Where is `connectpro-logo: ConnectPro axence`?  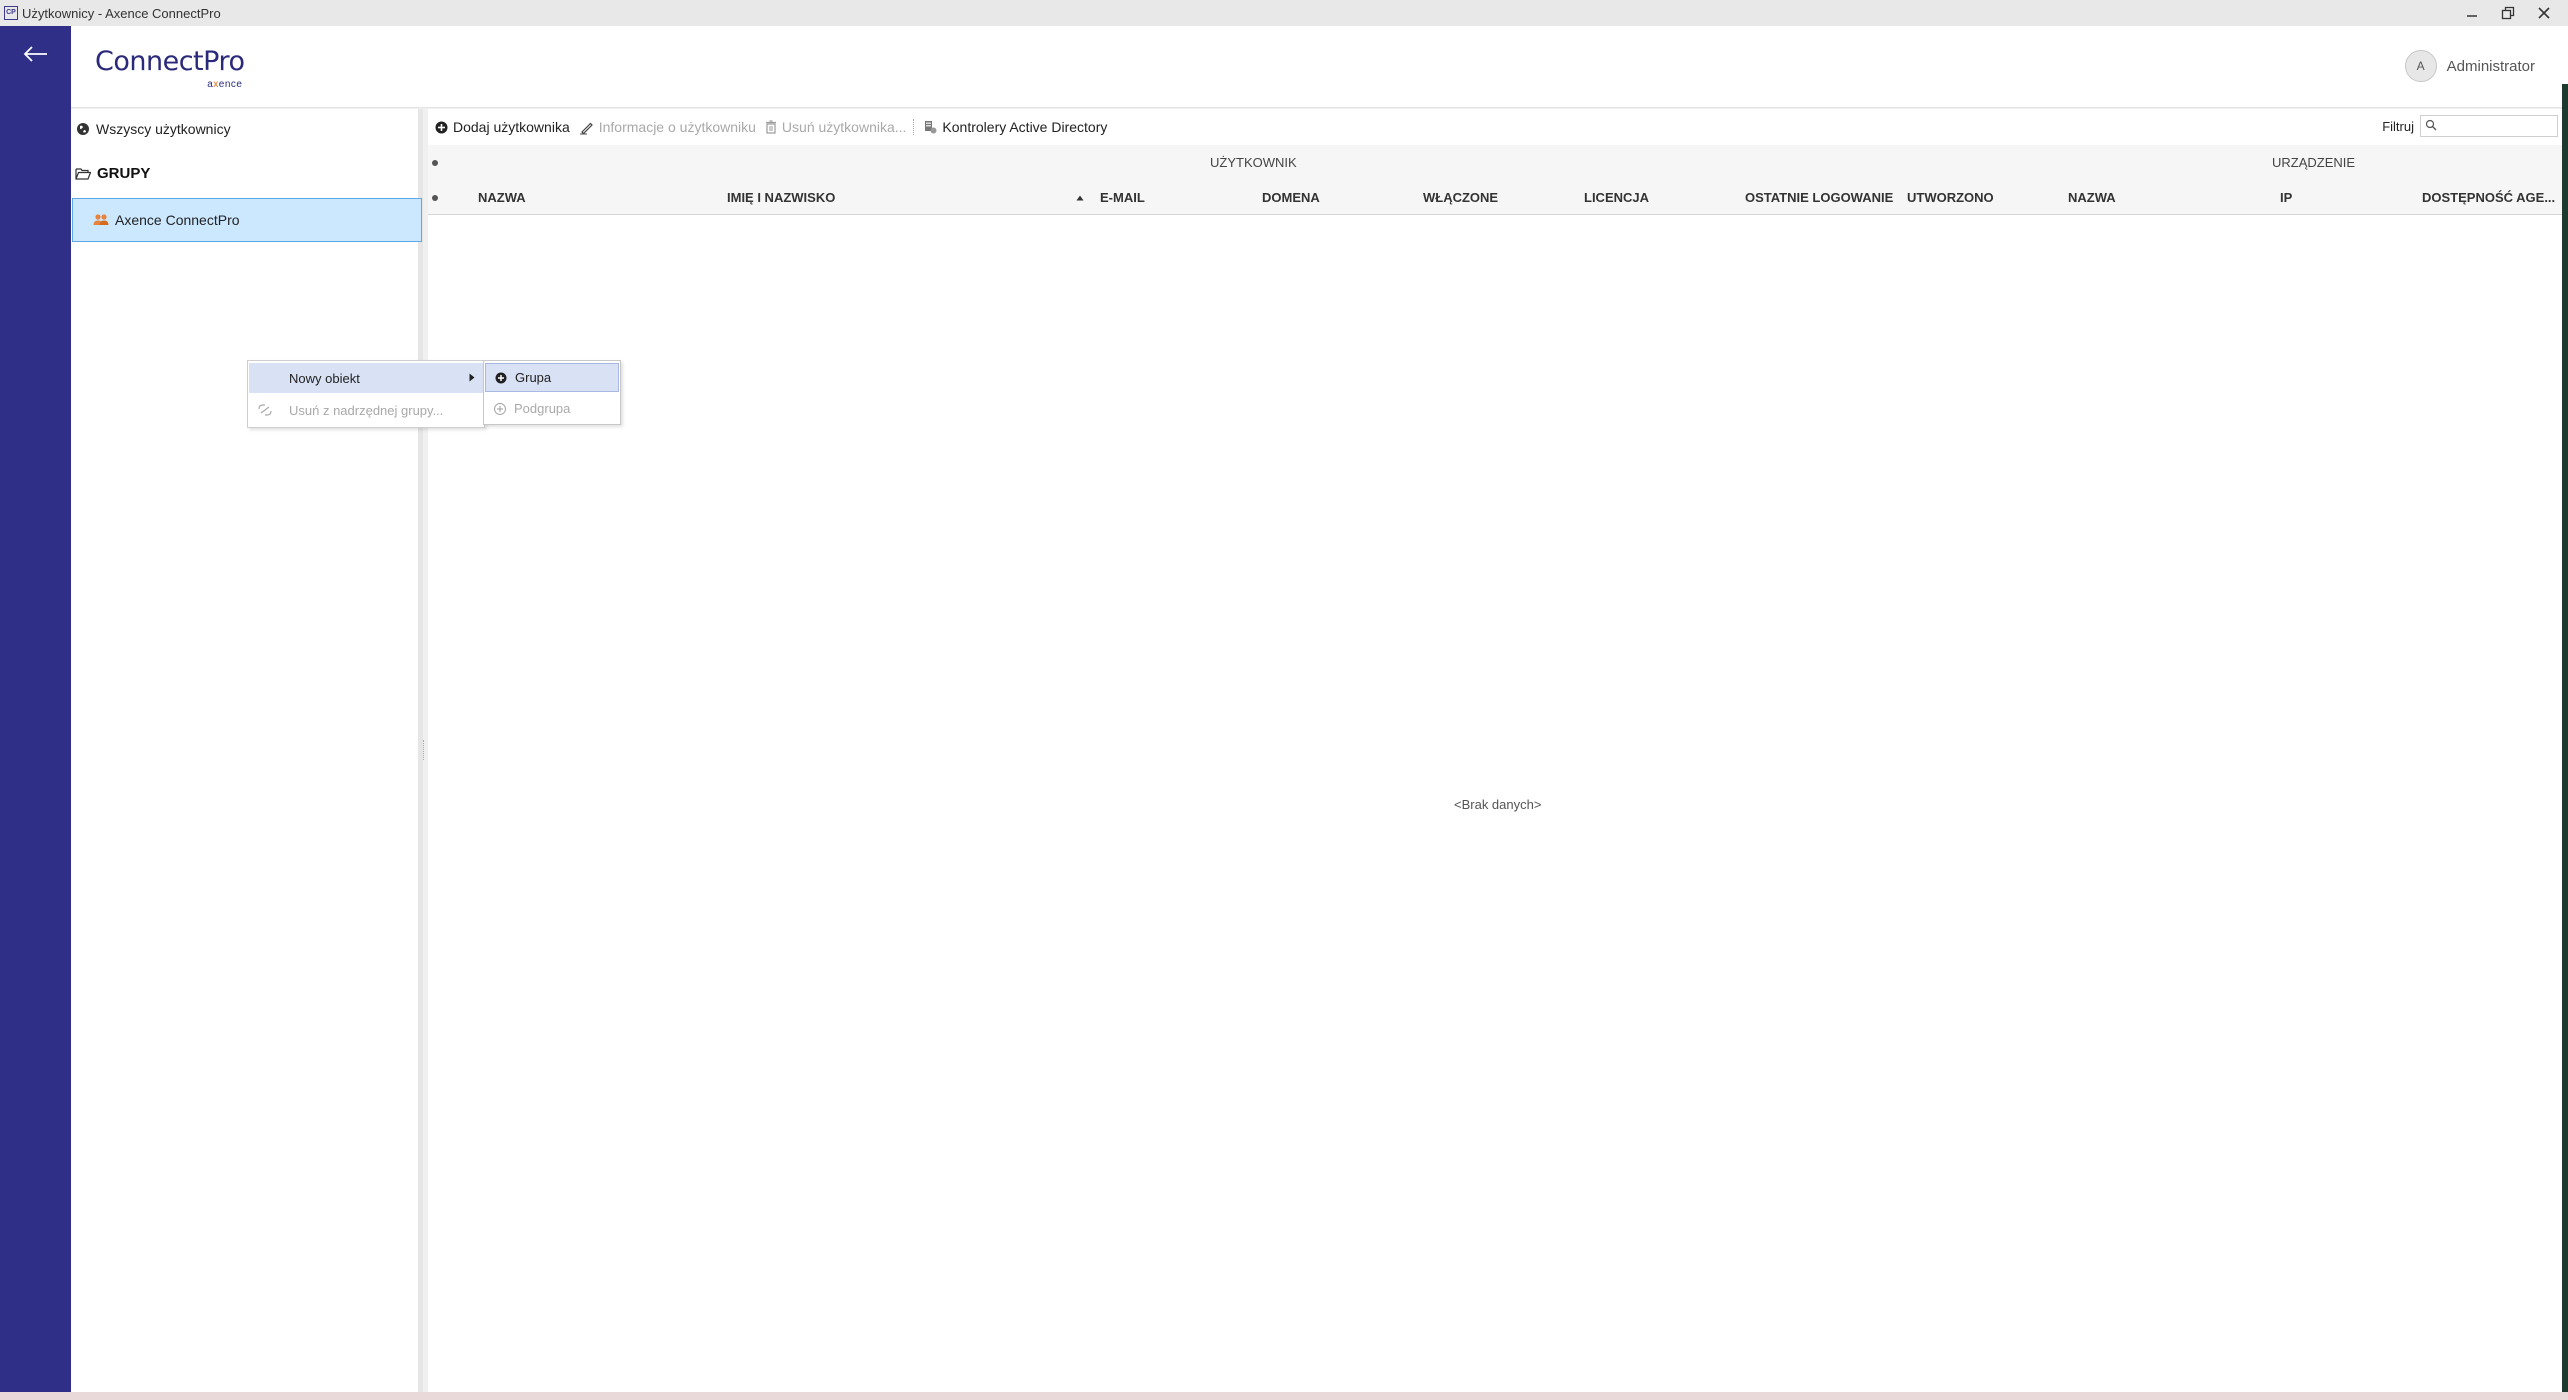 connectpro-logo: ConnectPro axence is located at coordinates (170, 68).